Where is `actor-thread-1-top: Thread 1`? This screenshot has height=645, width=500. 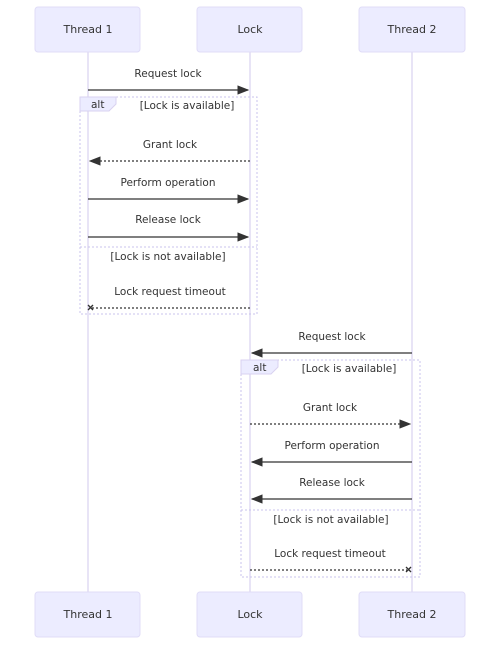
actor-thread-1-top: Thread 1 is located at coordinates (87, 29).